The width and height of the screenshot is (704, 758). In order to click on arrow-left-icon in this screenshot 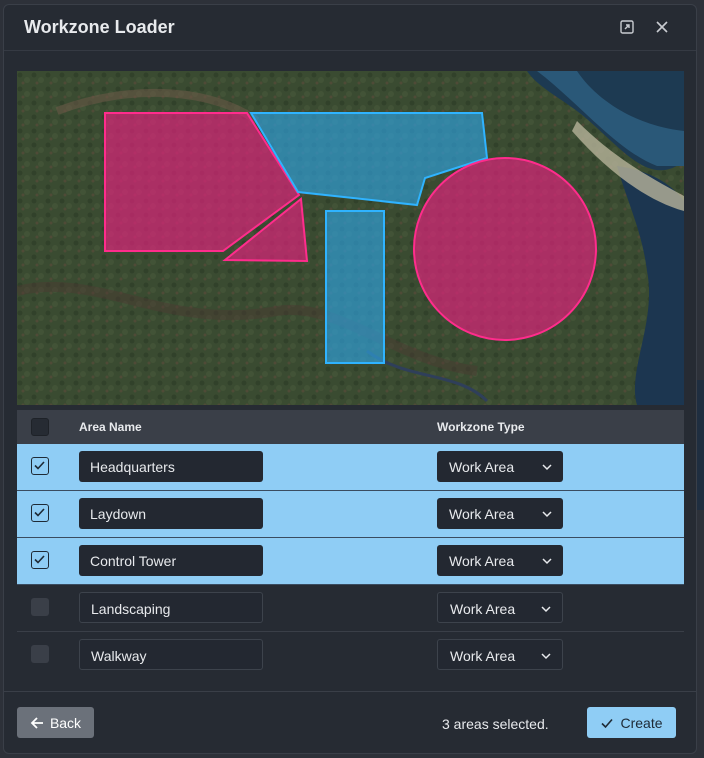, I will do `click(36, 722)`.